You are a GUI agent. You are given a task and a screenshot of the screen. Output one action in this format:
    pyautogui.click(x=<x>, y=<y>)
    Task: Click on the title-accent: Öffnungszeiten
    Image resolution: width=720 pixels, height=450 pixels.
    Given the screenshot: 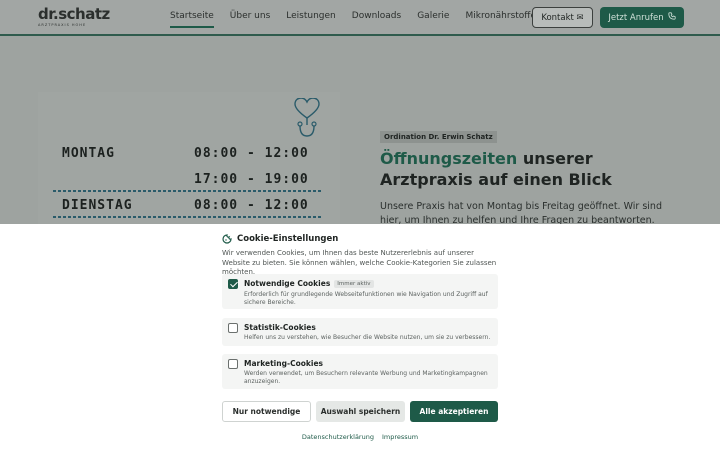 What is the action you would take?
    pyautogui.click(x=449, y=158)
    